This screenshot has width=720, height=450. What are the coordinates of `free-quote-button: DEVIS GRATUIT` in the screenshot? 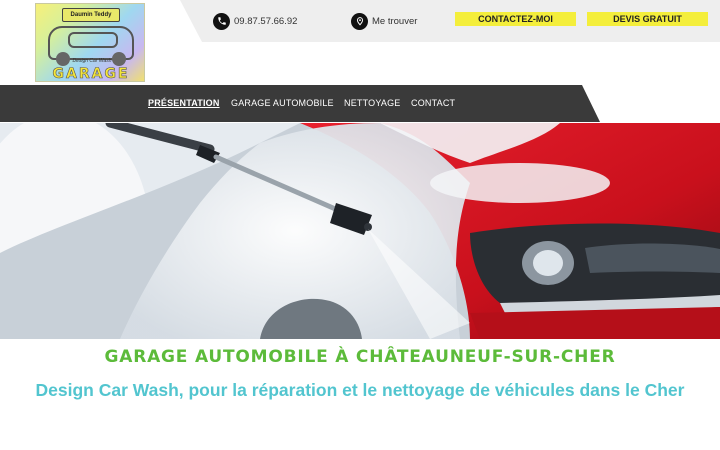 It's located at (647, 19).